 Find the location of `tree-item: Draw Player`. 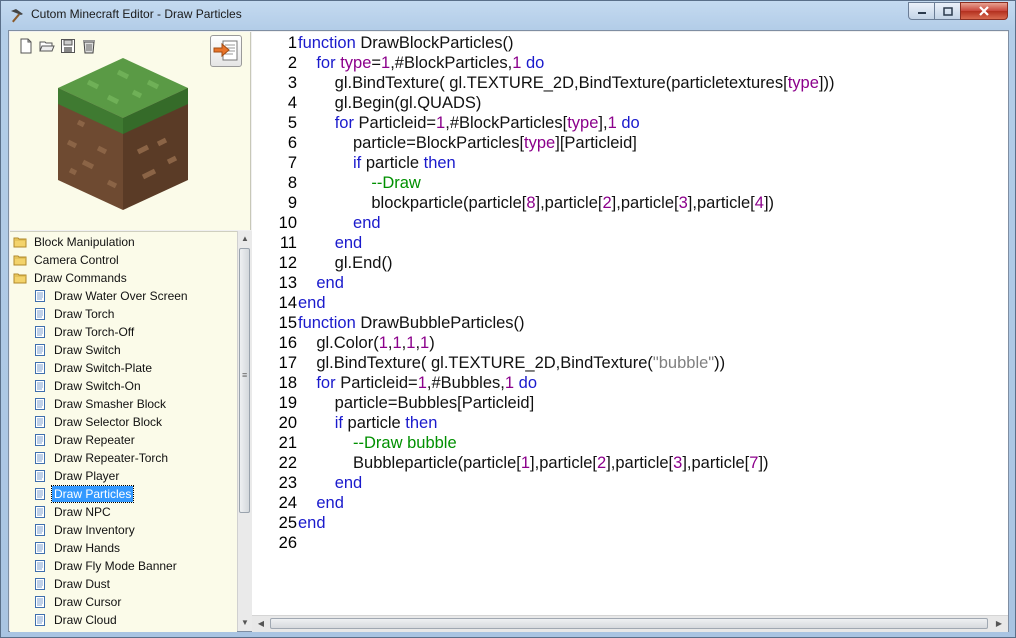

tree-item: Draw Player is located at coordinates (123, 476).